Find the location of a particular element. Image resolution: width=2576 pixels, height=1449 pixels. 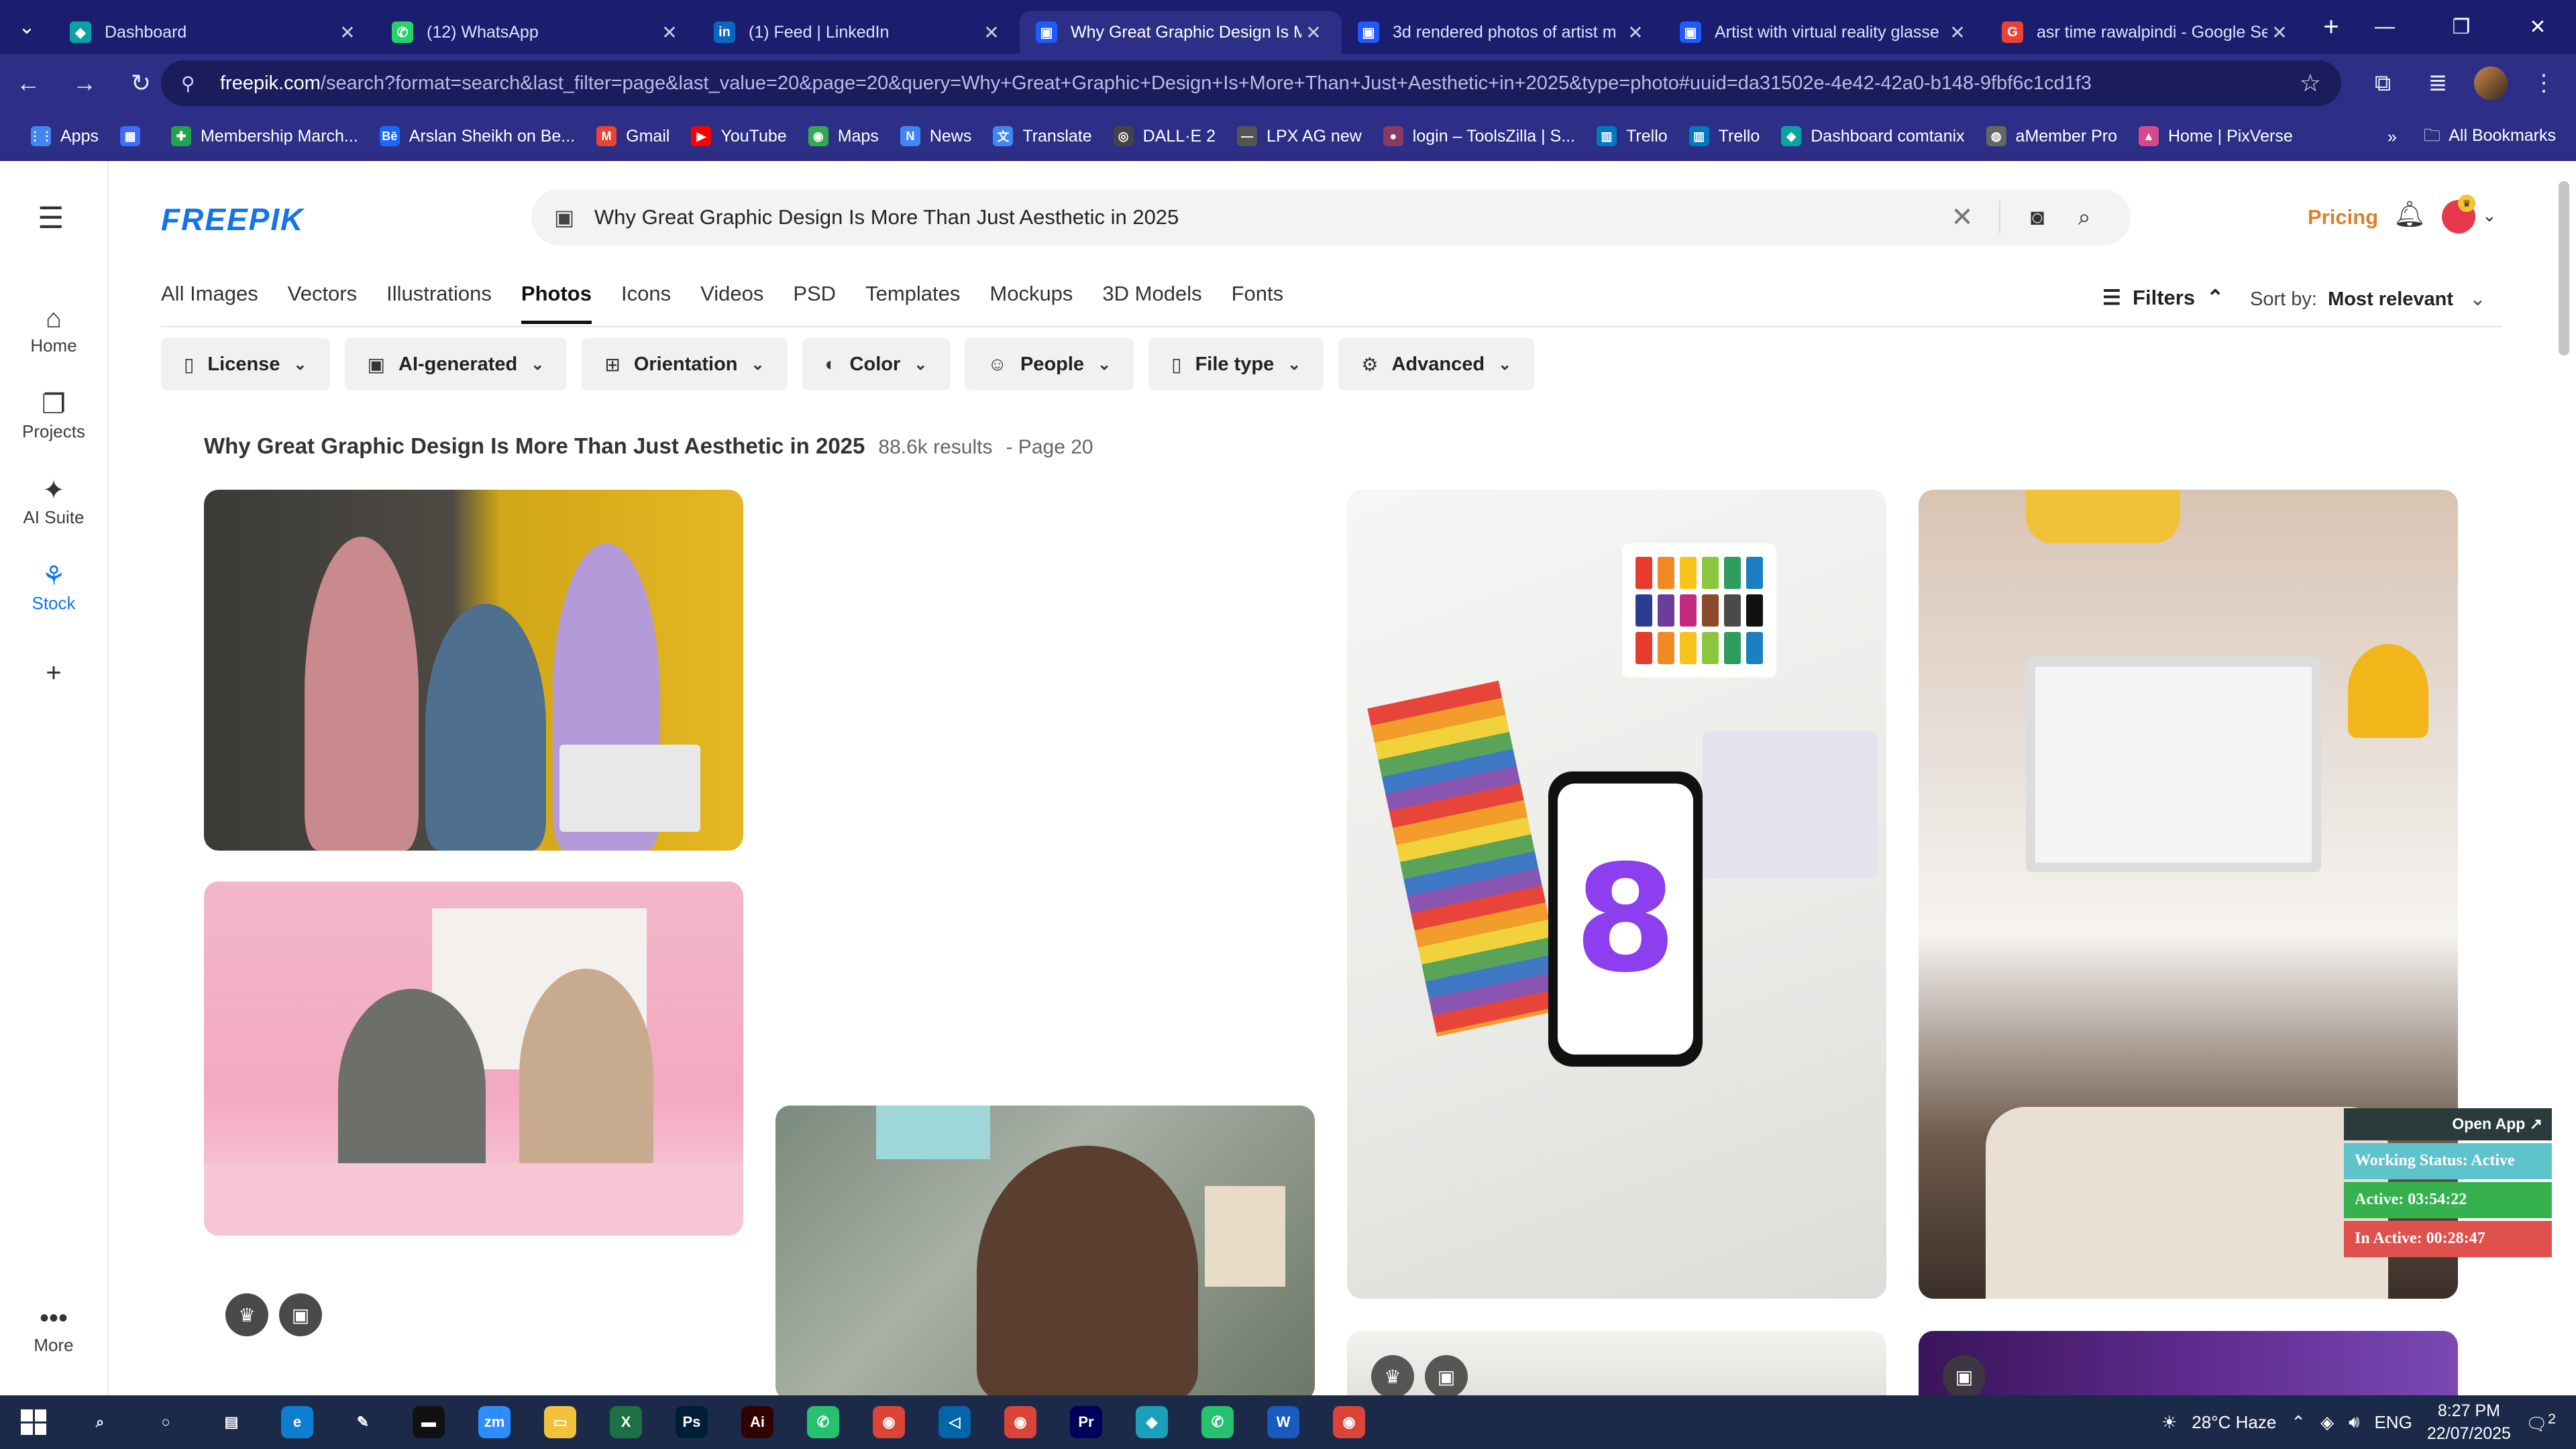

bookmark-item: ▲ Home | PixVerse is located at coordinates (2216, 136).